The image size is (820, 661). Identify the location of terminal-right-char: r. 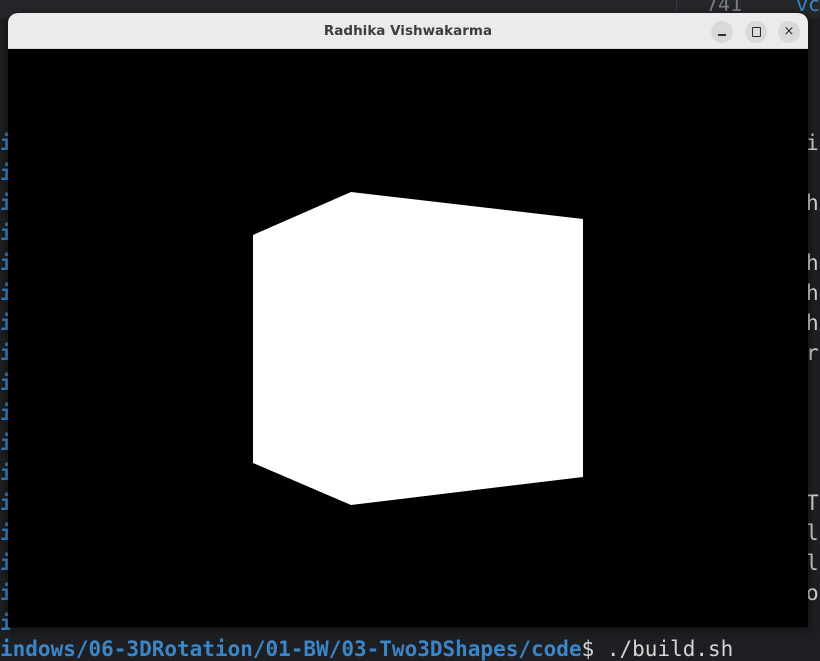
(812, 353).